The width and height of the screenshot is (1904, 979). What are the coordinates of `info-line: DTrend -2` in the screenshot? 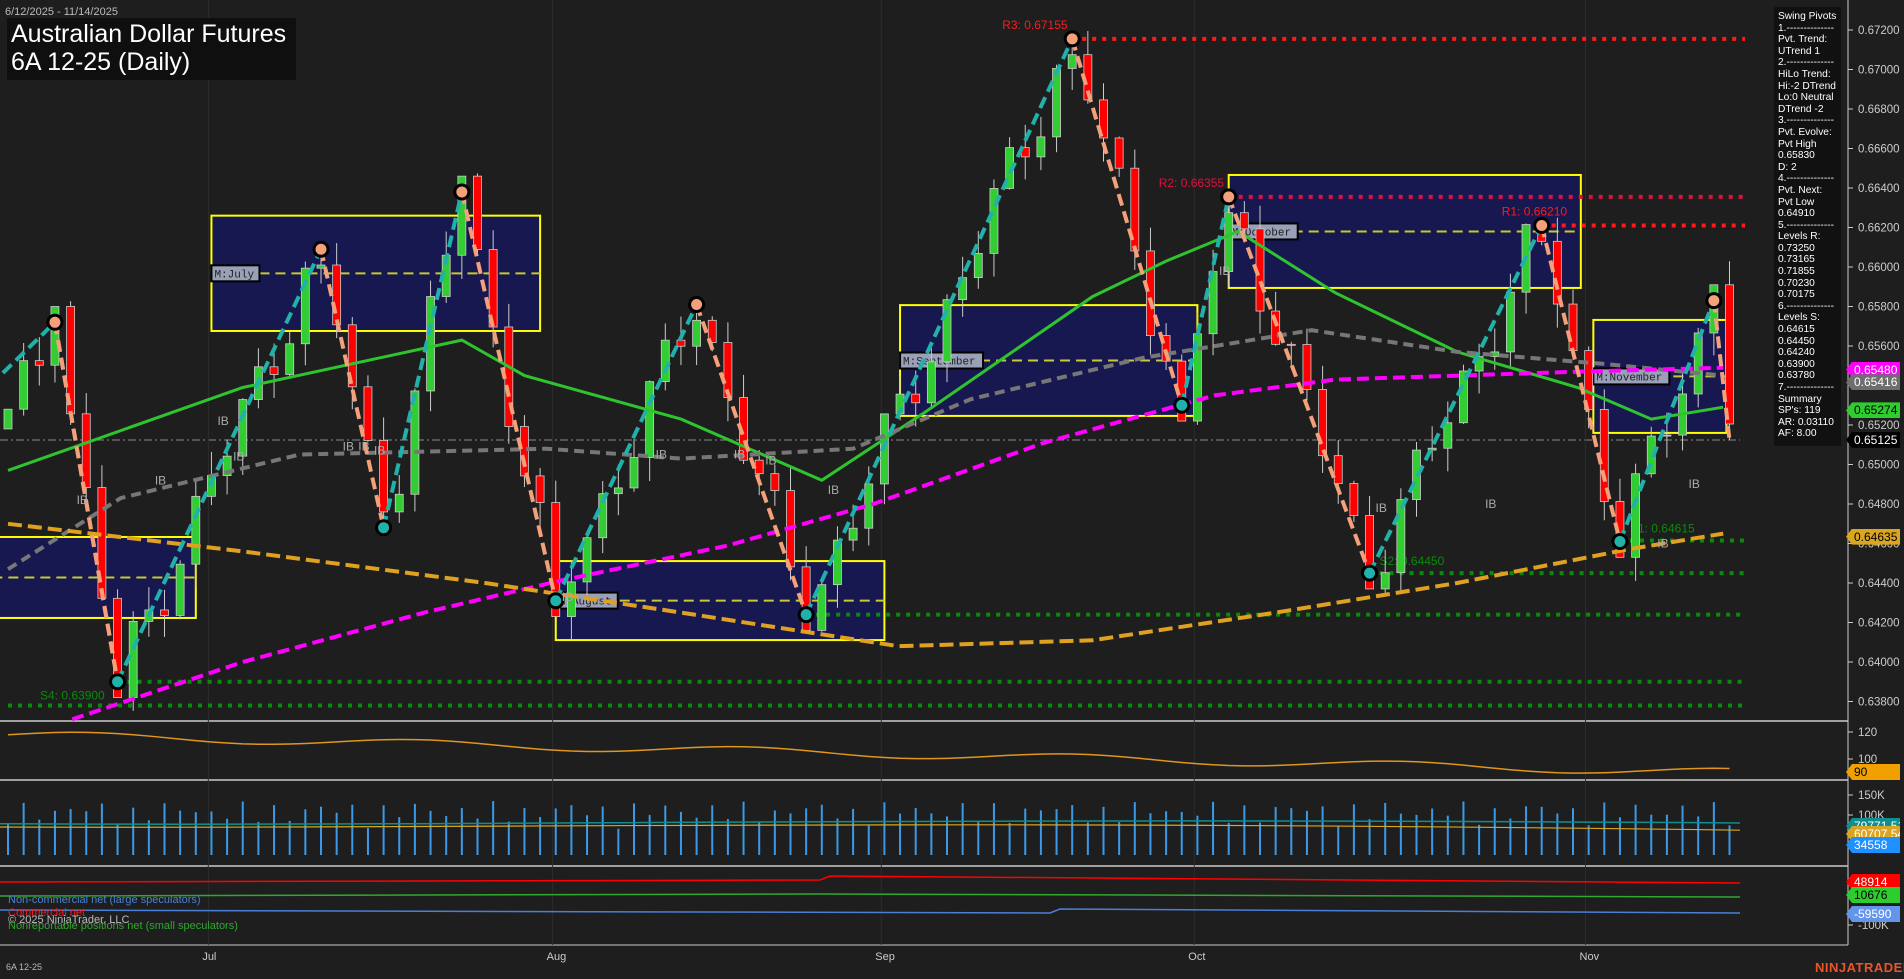 It's located at (1801, 109).